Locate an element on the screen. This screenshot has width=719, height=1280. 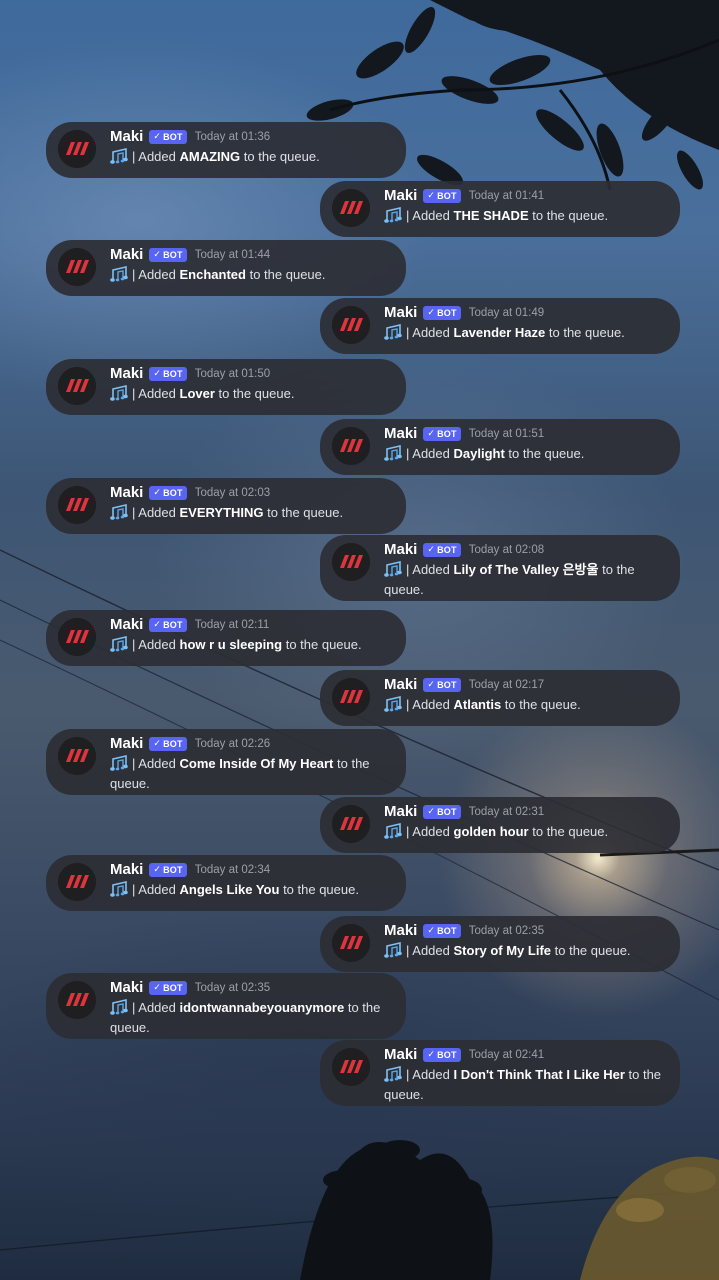
message-header: Maki ✓ BOT Today at 02:08 is located at coordinates (464, 549).